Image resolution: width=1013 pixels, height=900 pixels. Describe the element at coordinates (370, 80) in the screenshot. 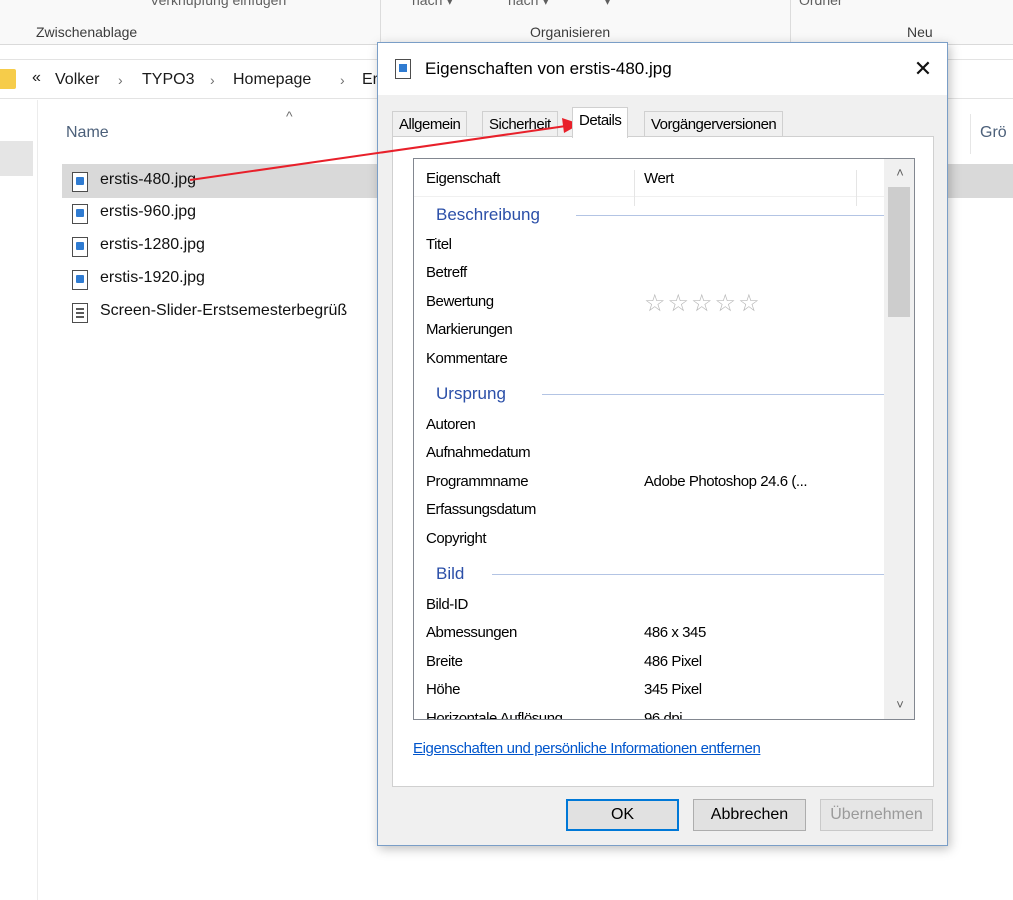

I see `breadcrumb-truncated: Er` at that location.